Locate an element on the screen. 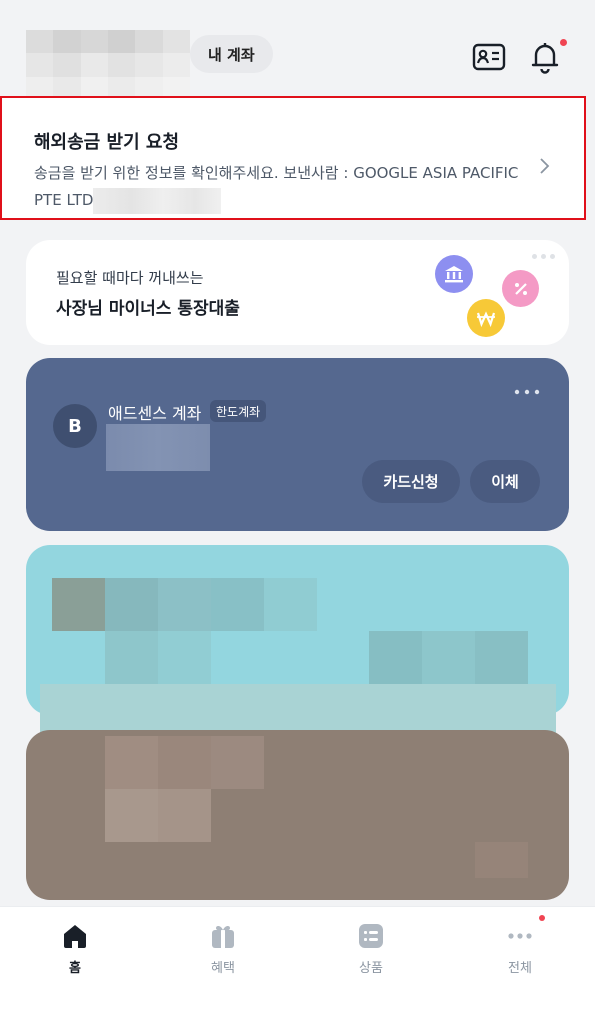 This screenshot has width=595, height=1024. redacted-overlay is located at coordinates (298, 710).